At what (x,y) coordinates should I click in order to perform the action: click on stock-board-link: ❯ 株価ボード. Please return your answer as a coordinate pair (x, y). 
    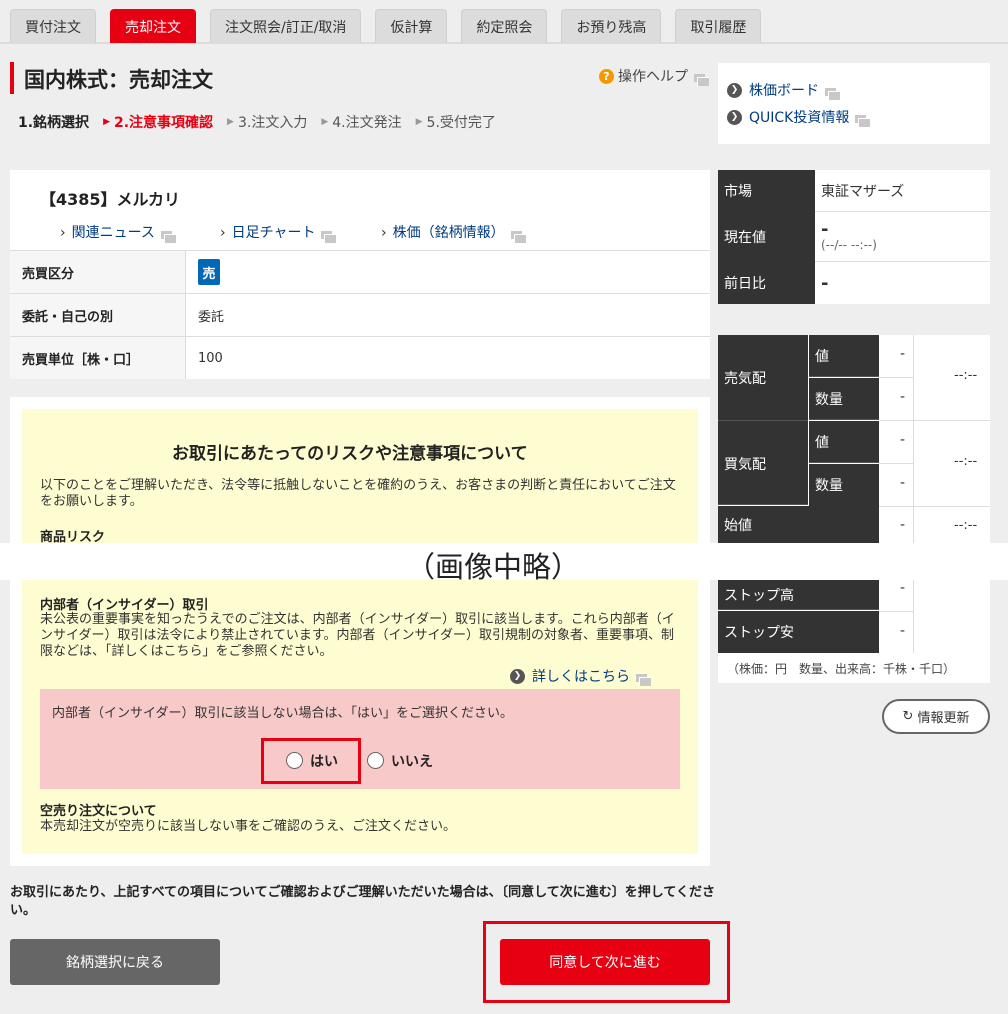
    Looking at the image, I should click on (783, 90).